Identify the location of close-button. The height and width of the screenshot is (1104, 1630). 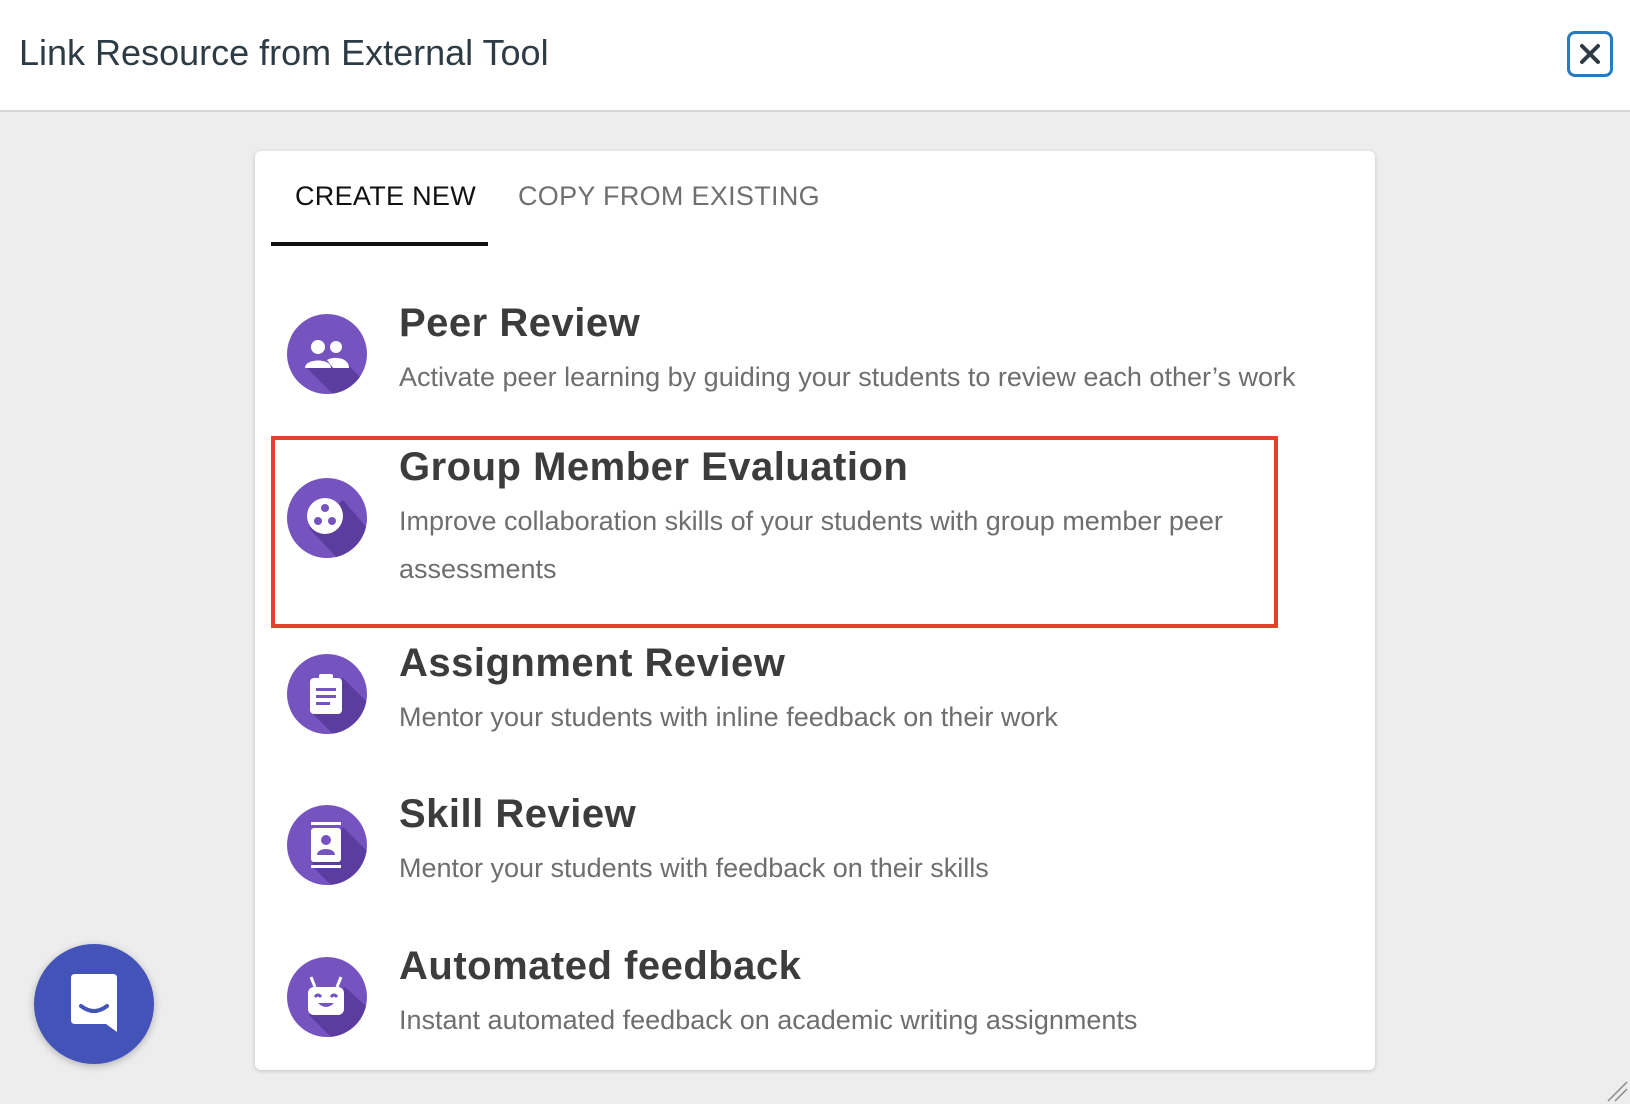
(1590, 54).